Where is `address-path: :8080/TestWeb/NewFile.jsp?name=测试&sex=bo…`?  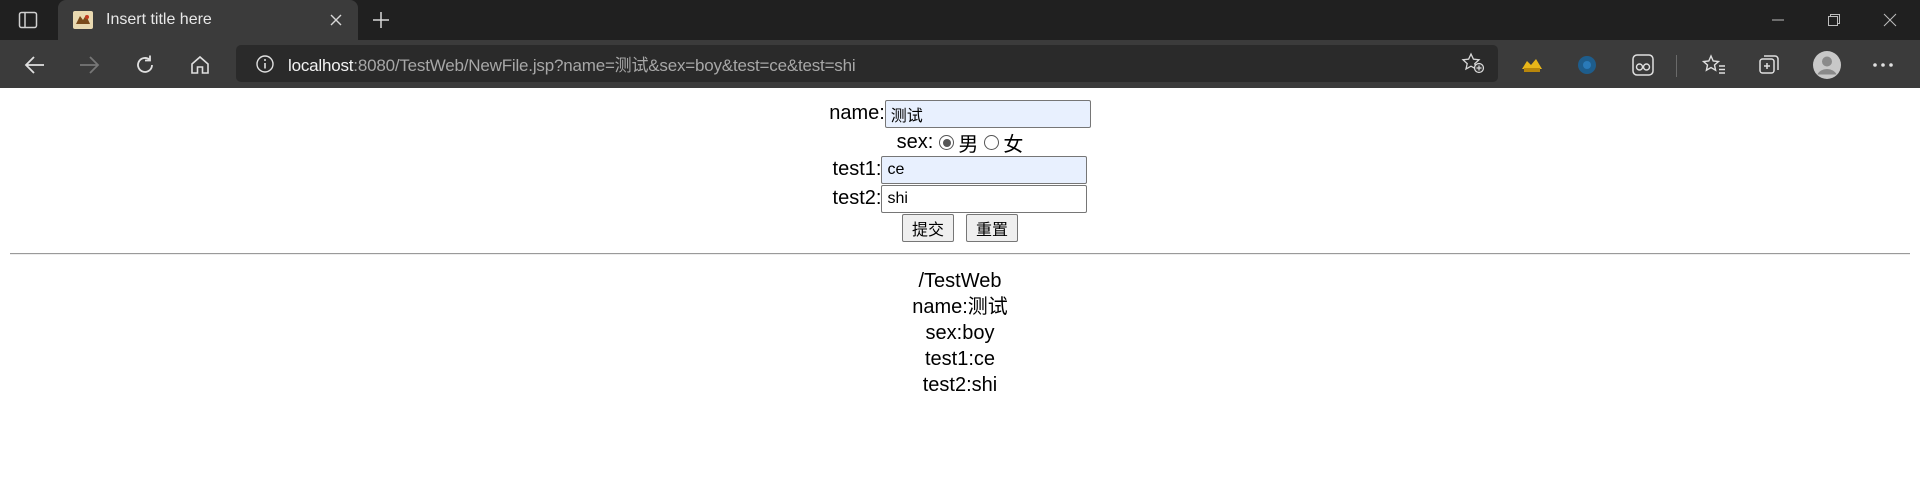
address-path: :8080/TestWeb/NewFile.jsp?name=测试&sex=bo… is located at coordinates (604, 65).